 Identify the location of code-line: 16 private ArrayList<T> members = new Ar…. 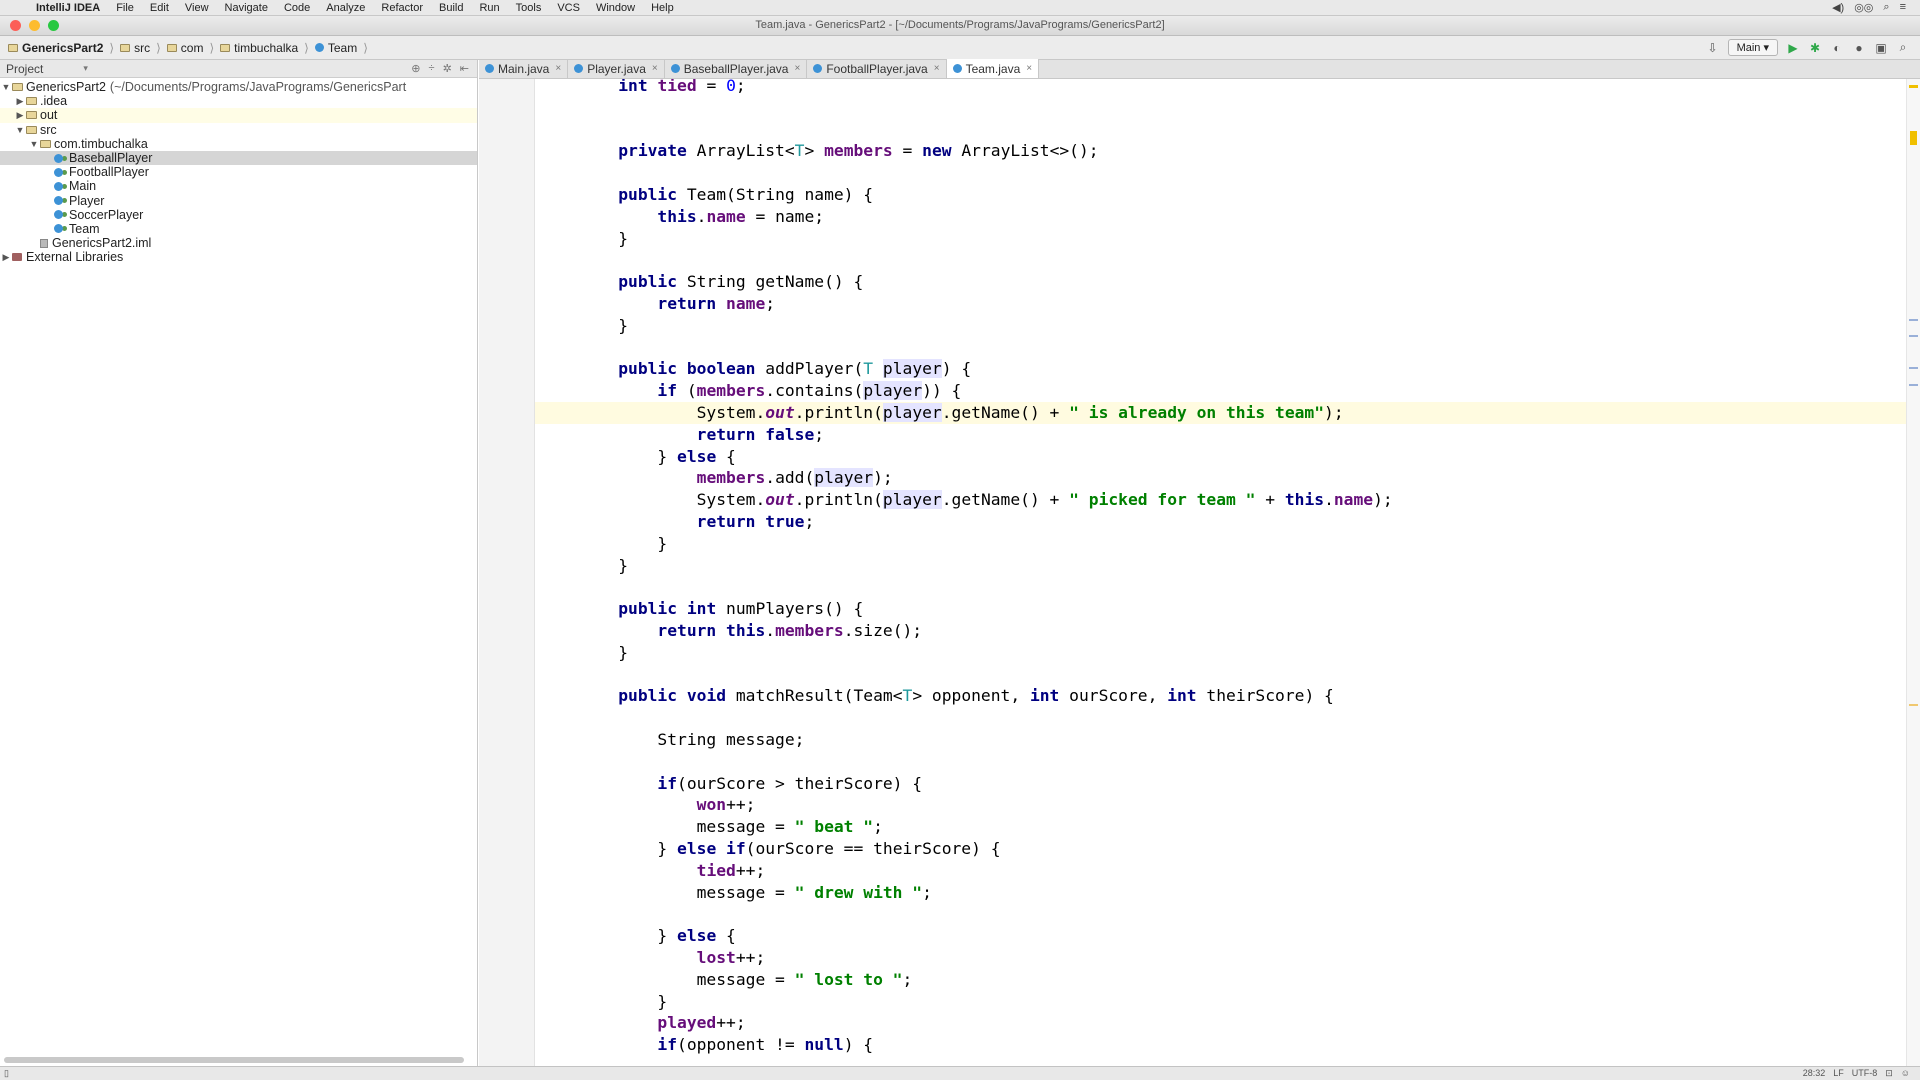
(1227, 151).